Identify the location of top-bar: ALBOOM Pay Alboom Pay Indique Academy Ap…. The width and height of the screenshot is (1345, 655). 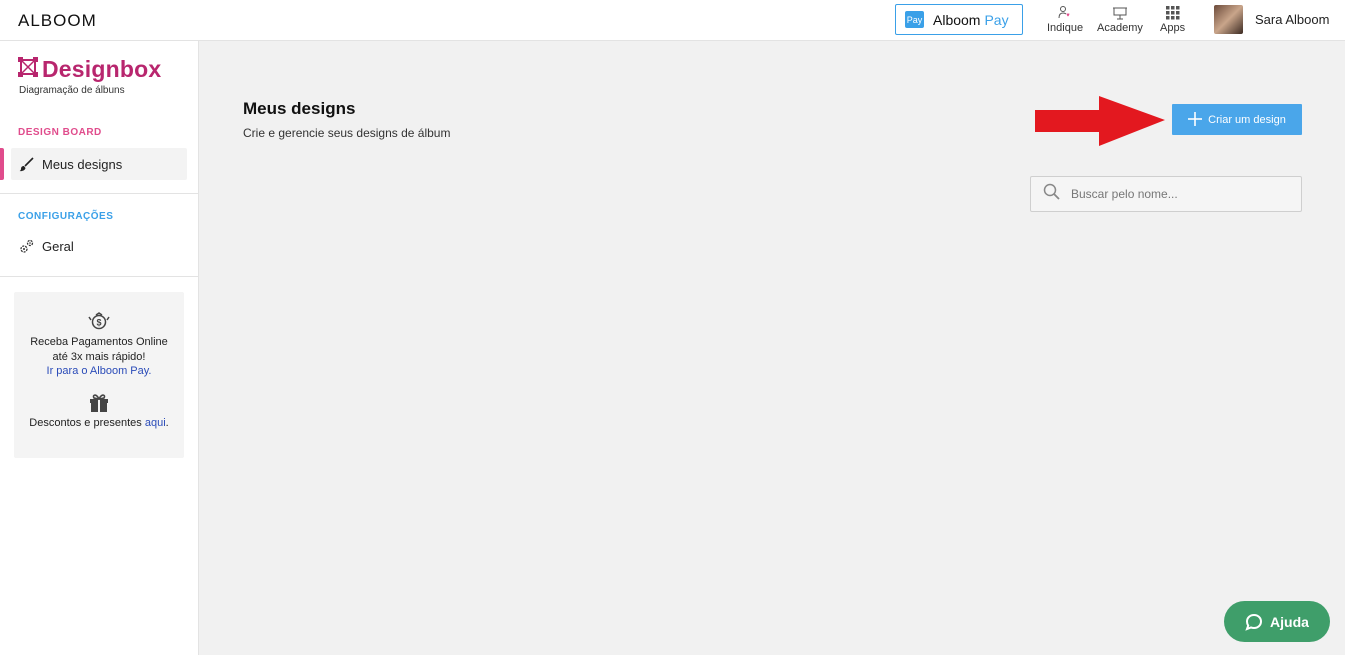
(672, 20).